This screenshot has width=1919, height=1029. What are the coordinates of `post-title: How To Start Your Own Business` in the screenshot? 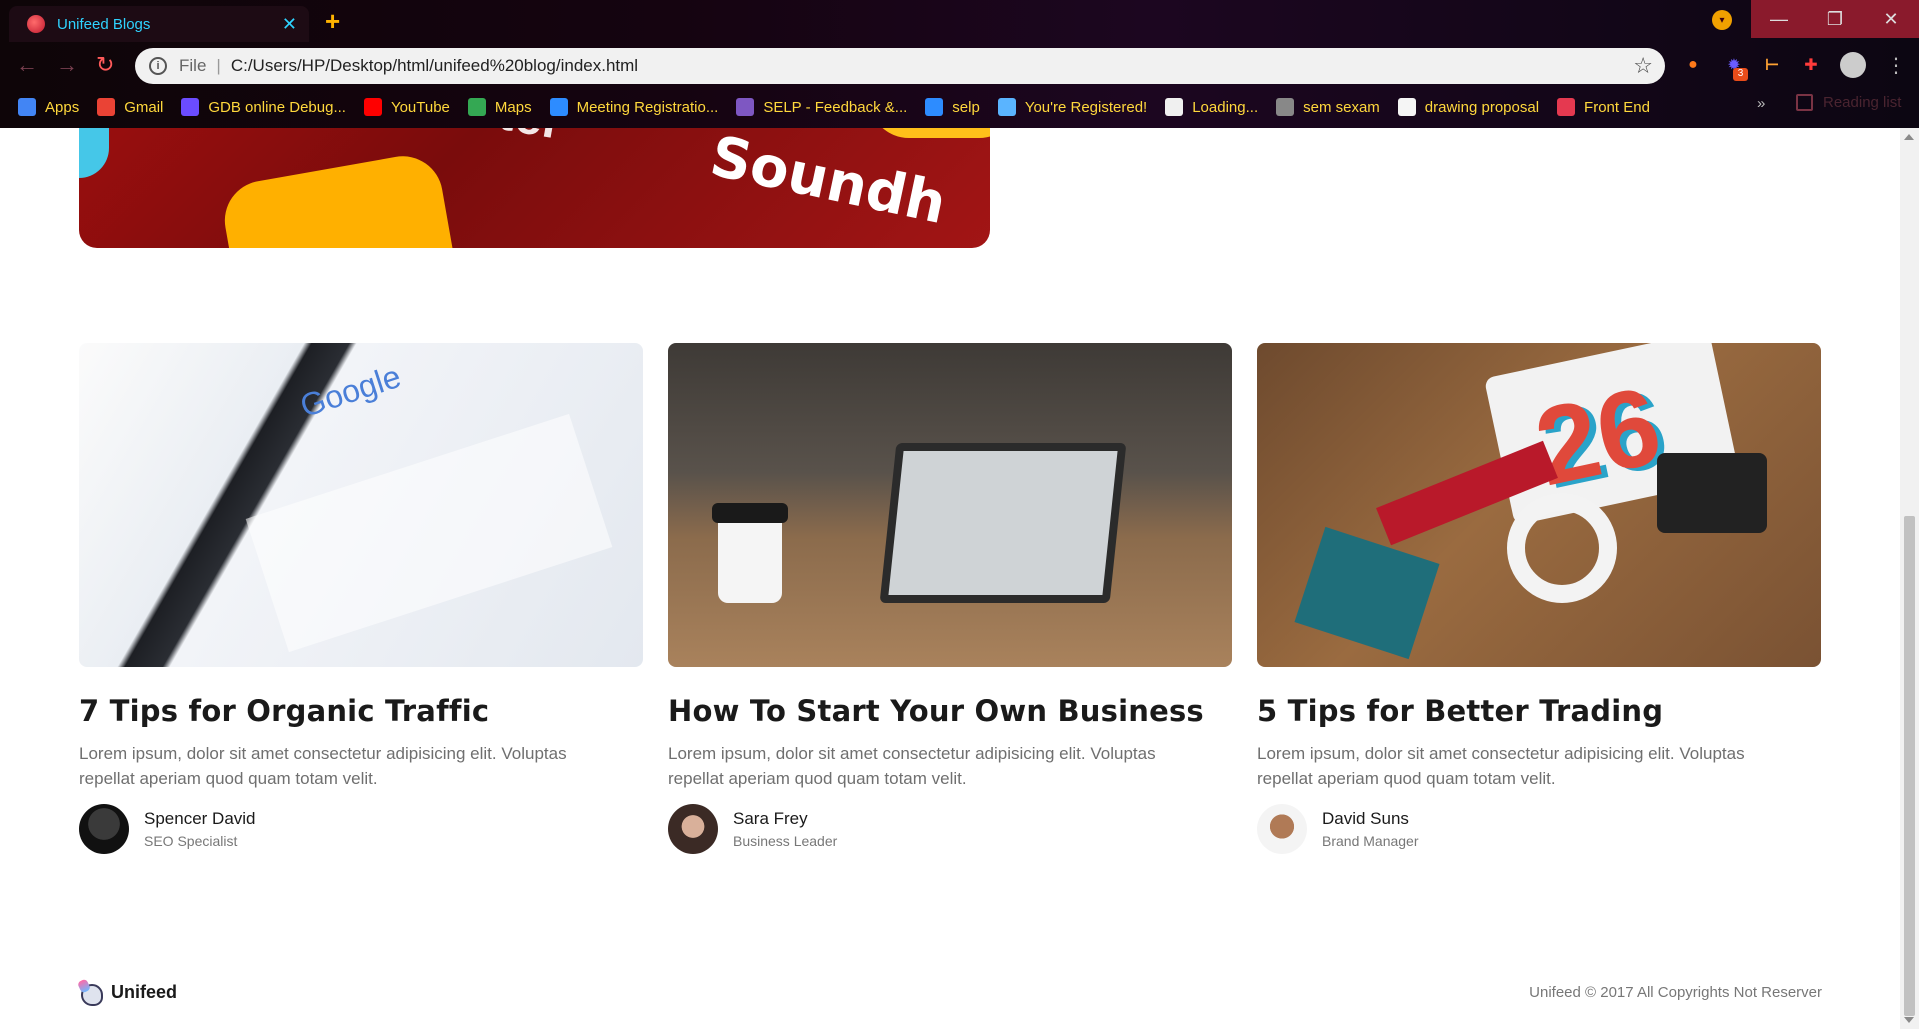 It's located at (950, 711).